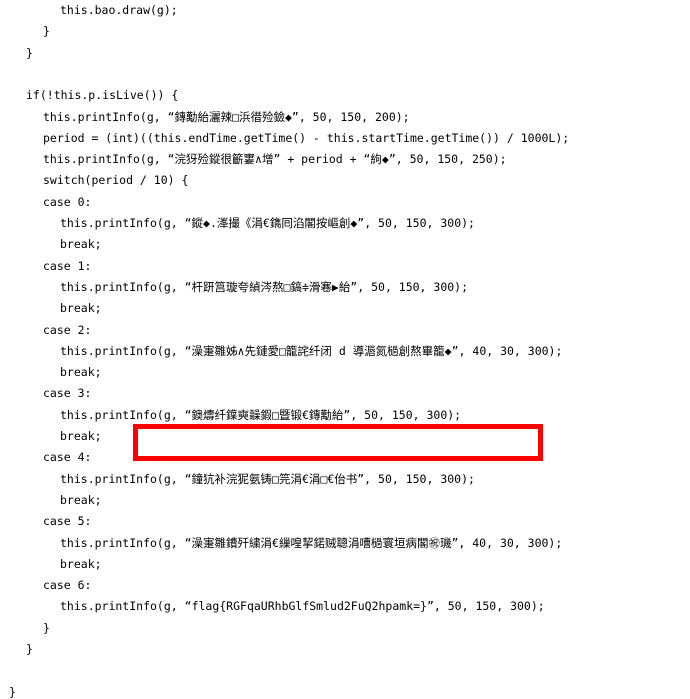  Describe the element at coordinates (290, 223) in the screenshot. I see `code-token-cjk: 溄撮《涓€鐫囘淊閣按嶇創◆”` at that location.